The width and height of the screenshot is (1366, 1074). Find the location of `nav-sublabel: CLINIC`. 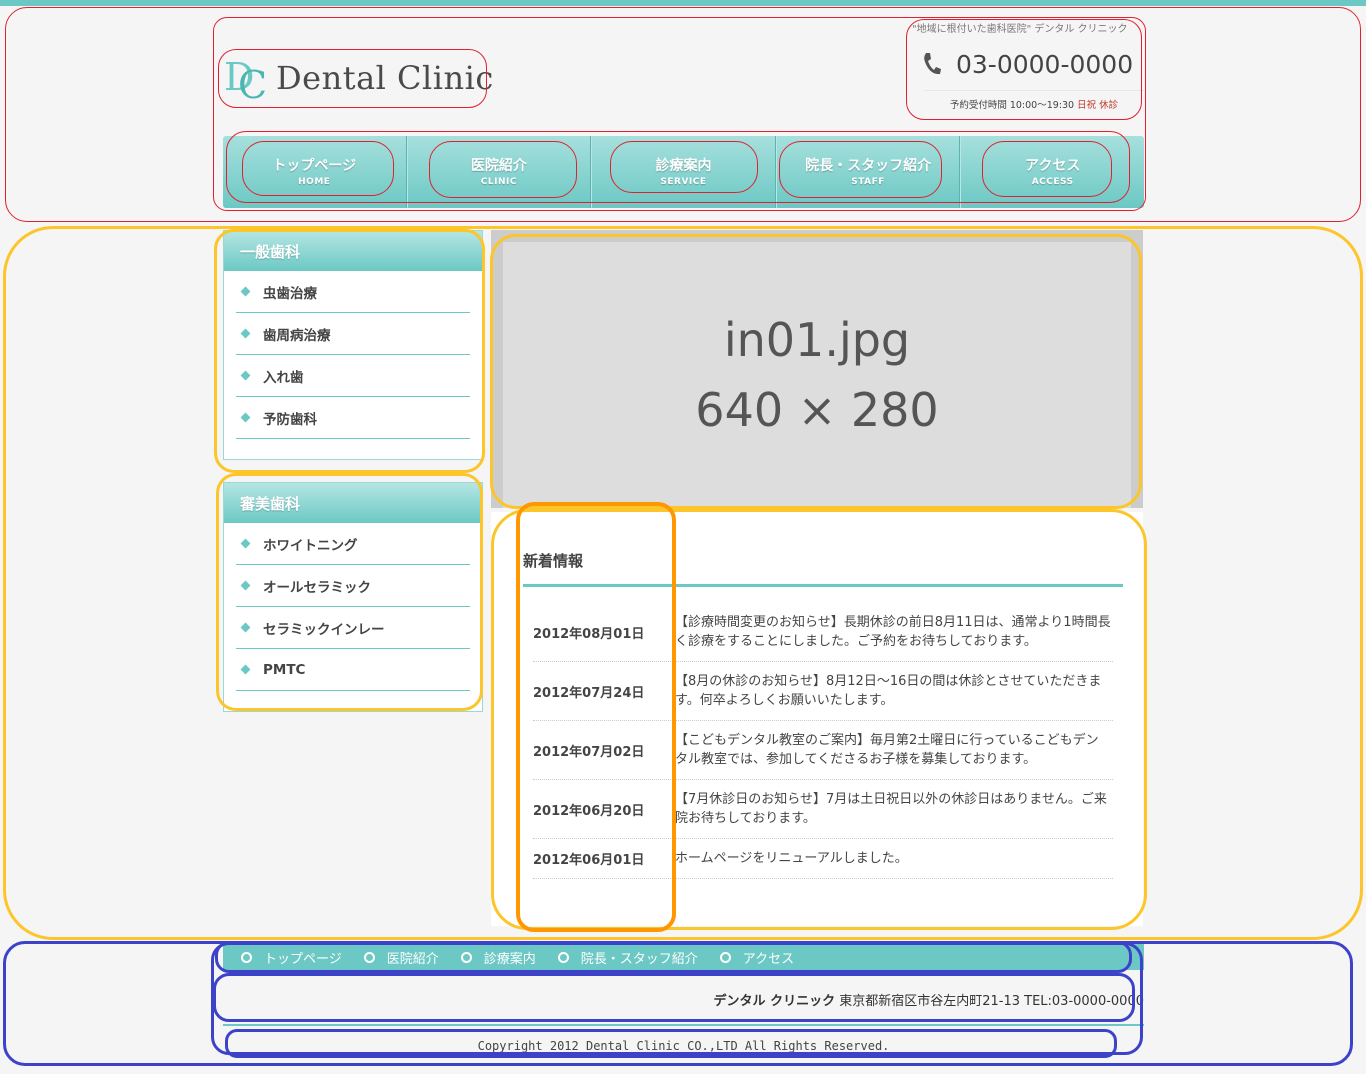

nav-sublabel: CLINIC is located at coordinates (498, 182).